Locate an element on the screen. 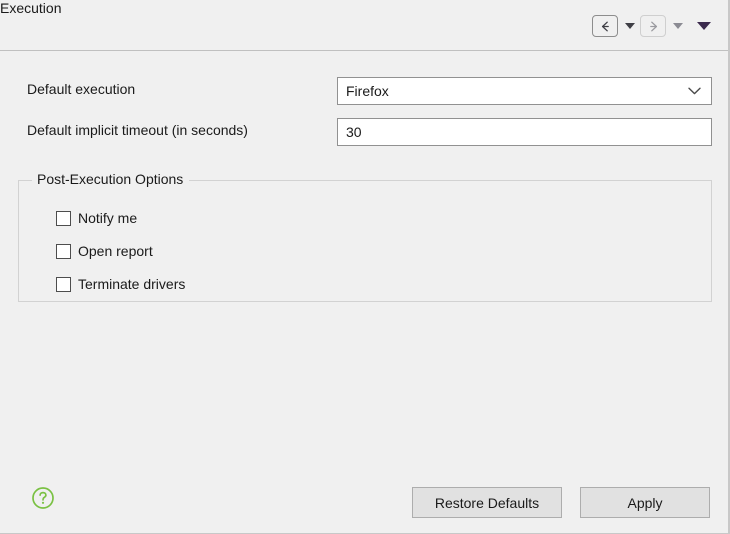  post-execution-options-title: Post-Execution Options is located at coordinates (111, 179).